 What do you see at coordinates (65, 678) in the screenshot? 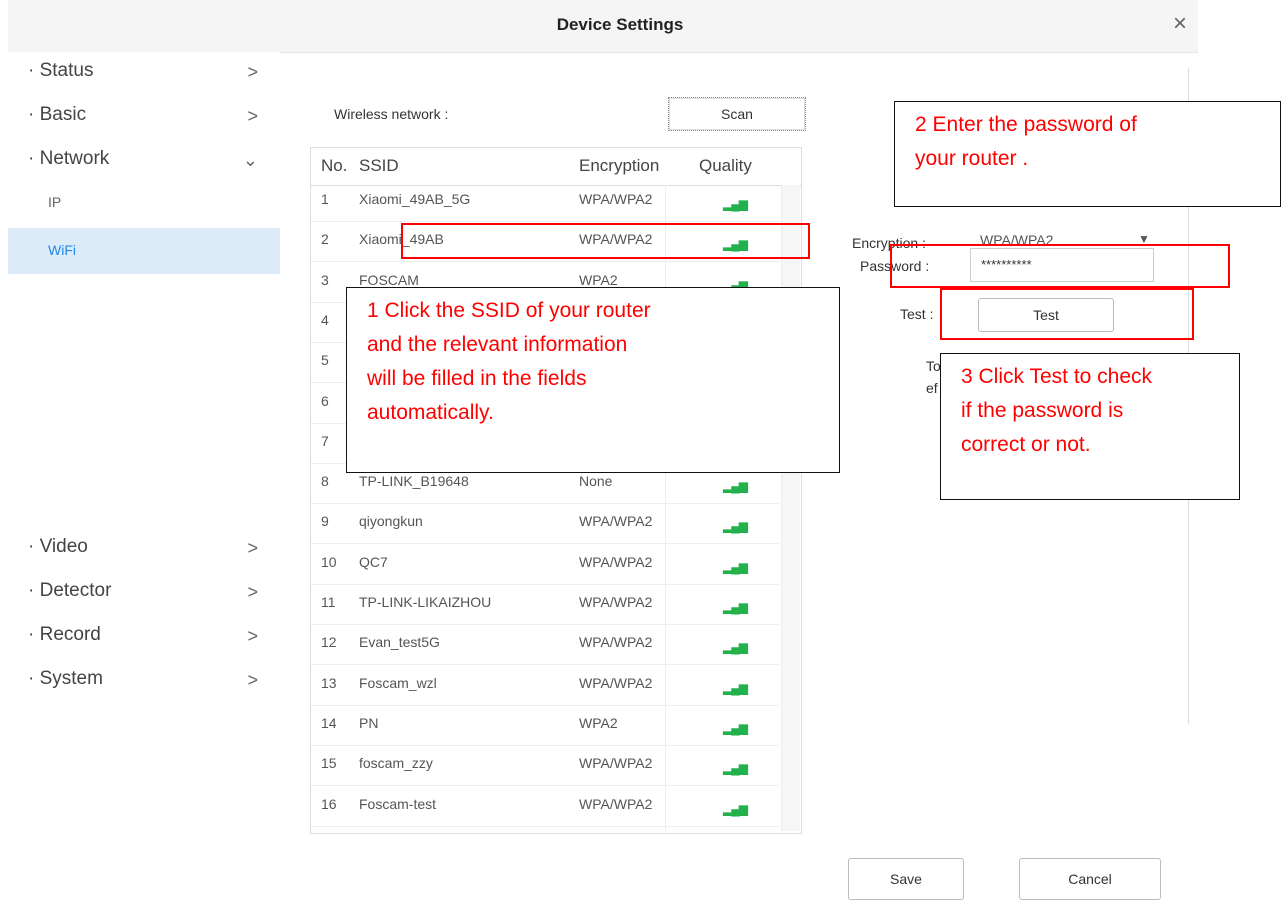
I see `sidebar-item-label: · System` at bounding box center [65, 678].